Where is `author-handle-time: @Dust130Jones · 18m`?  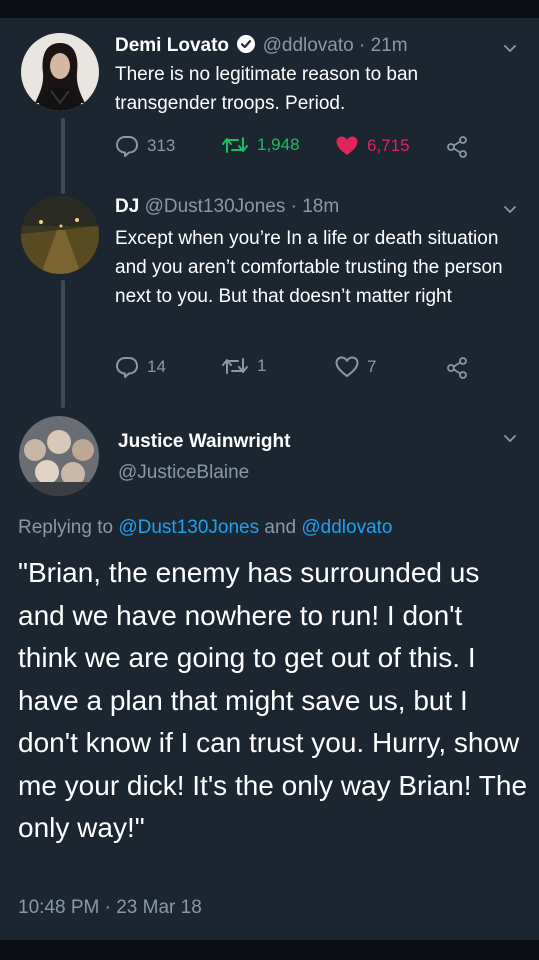 author-handle-time: @Dust130Jones · 18m is located at coordinates (242, 206).